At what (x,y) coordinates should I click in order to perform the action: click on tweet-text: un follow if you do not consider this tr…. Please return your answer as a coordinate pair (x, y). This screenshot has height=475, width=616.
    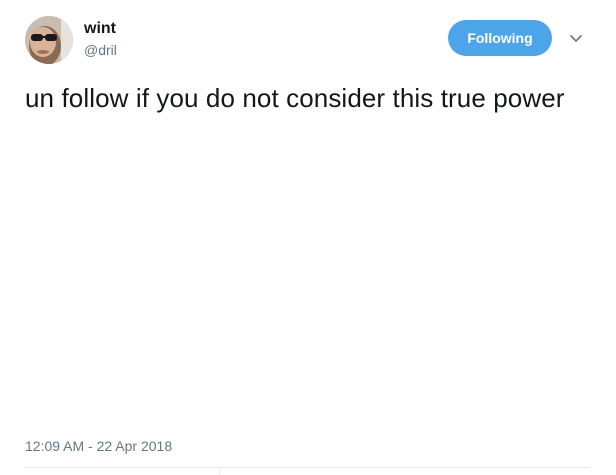
    Looking at the image, I should click on (295, 98).